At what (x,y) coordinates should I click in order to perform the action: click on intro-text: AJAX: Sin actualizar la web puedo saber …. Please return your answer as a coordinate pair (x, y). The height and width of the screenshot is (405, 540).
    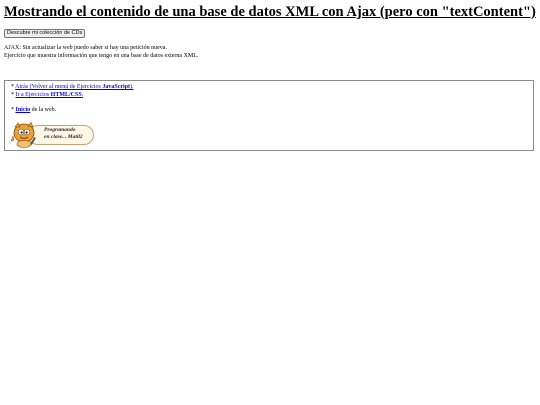
    Looking at the image, I should click on (269, 52).